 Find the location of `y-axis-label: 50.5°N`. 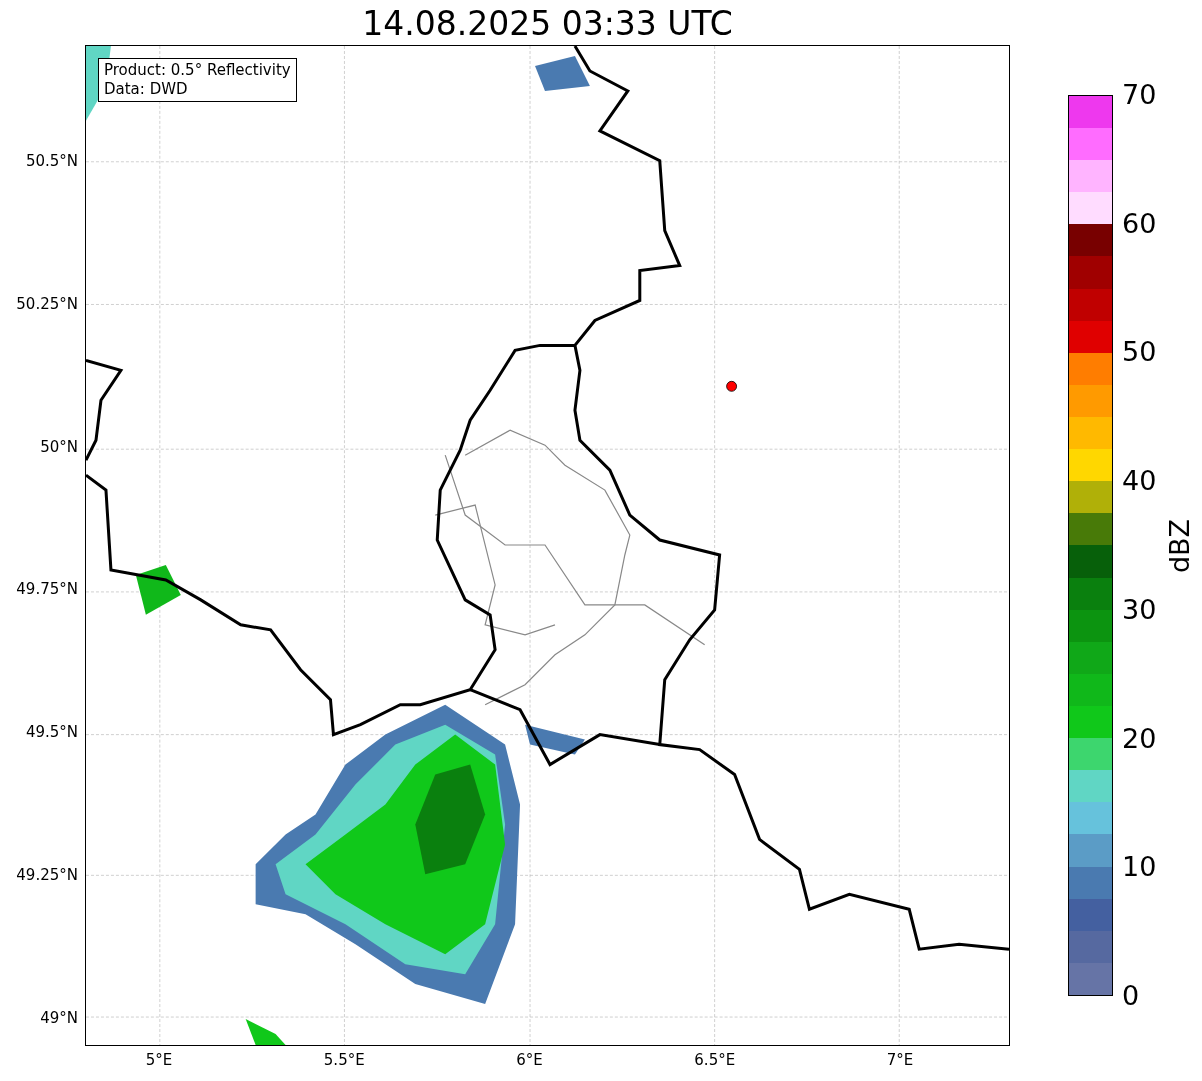

y-axis-label: 50.5°N is located at coordinates (51, 161).